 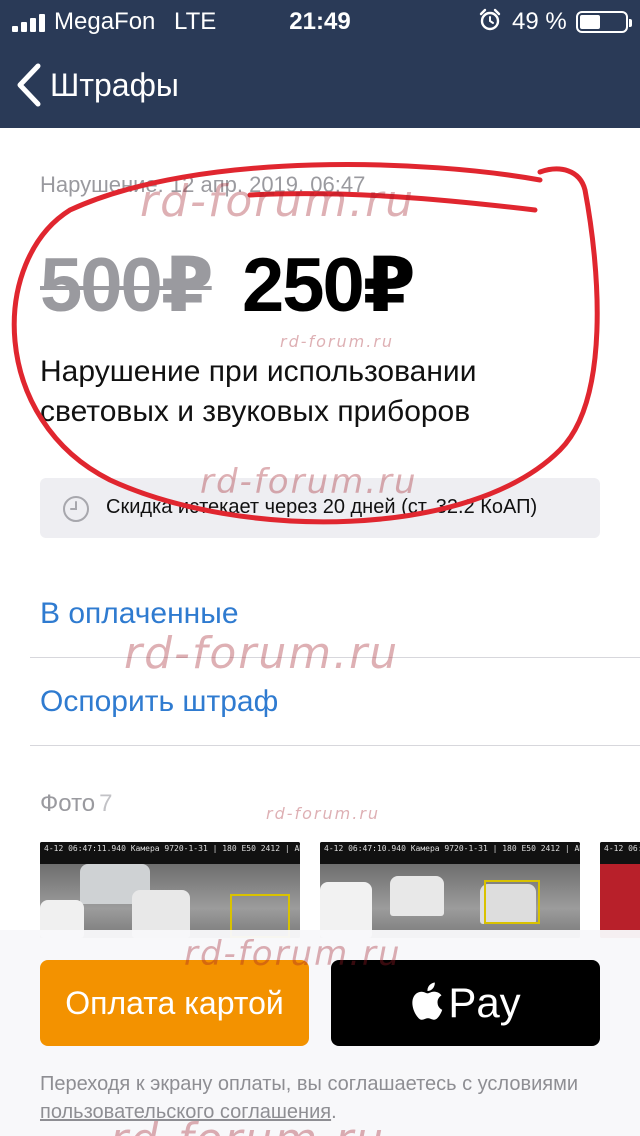 I want to click on photos-count: 7, so click(x=106, y=803).